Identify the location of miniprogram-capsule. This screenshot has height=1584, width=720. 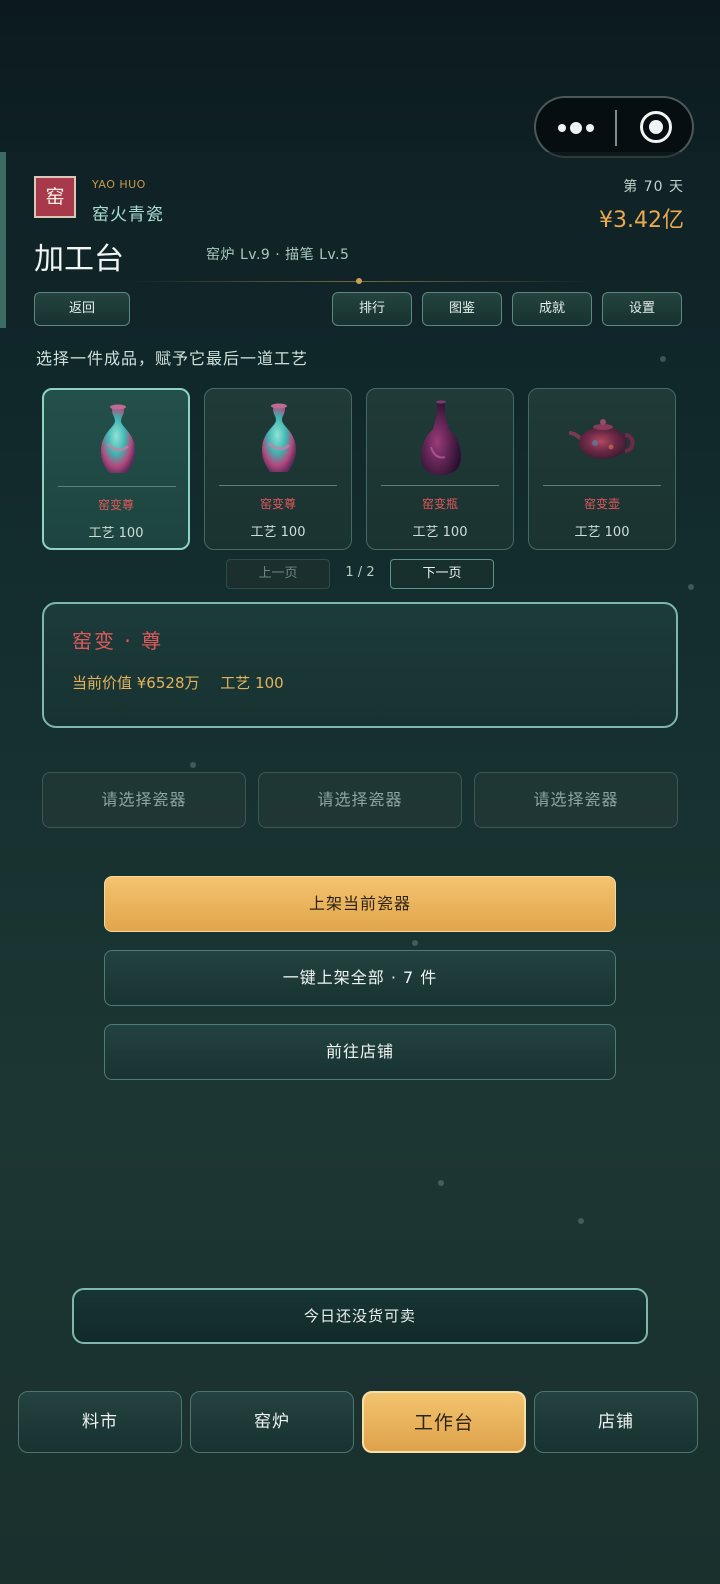
(614, 127).